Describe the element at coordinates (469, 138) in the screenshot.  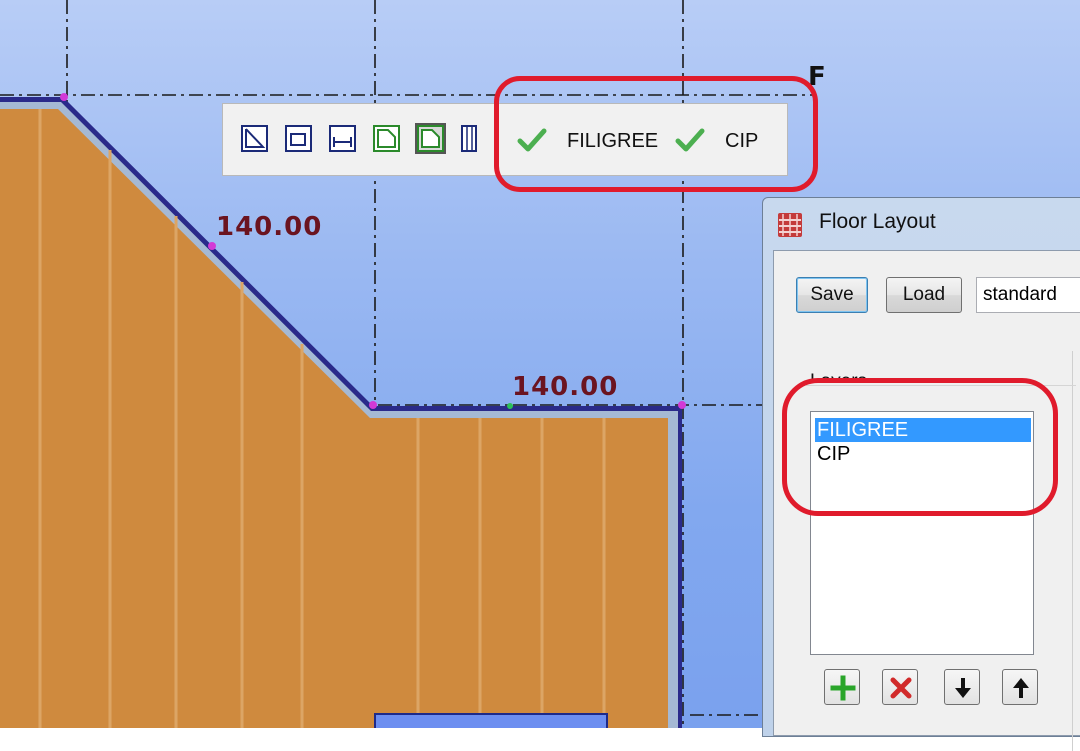
I see `columns-icon` at that location.